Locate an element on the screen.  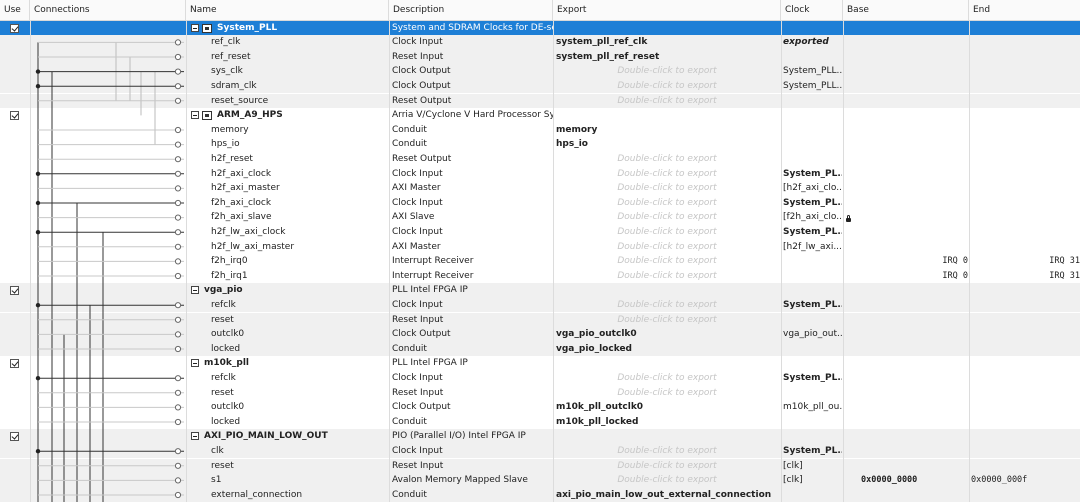
description-cell: Reset Input is located at coordinates (418, 392).